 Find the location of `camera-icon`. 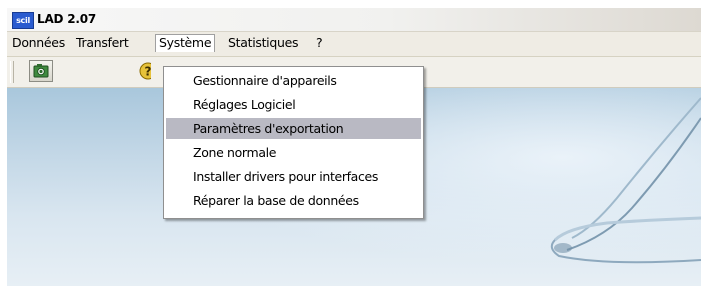

camera-icon is located at coordinates (41, 71).